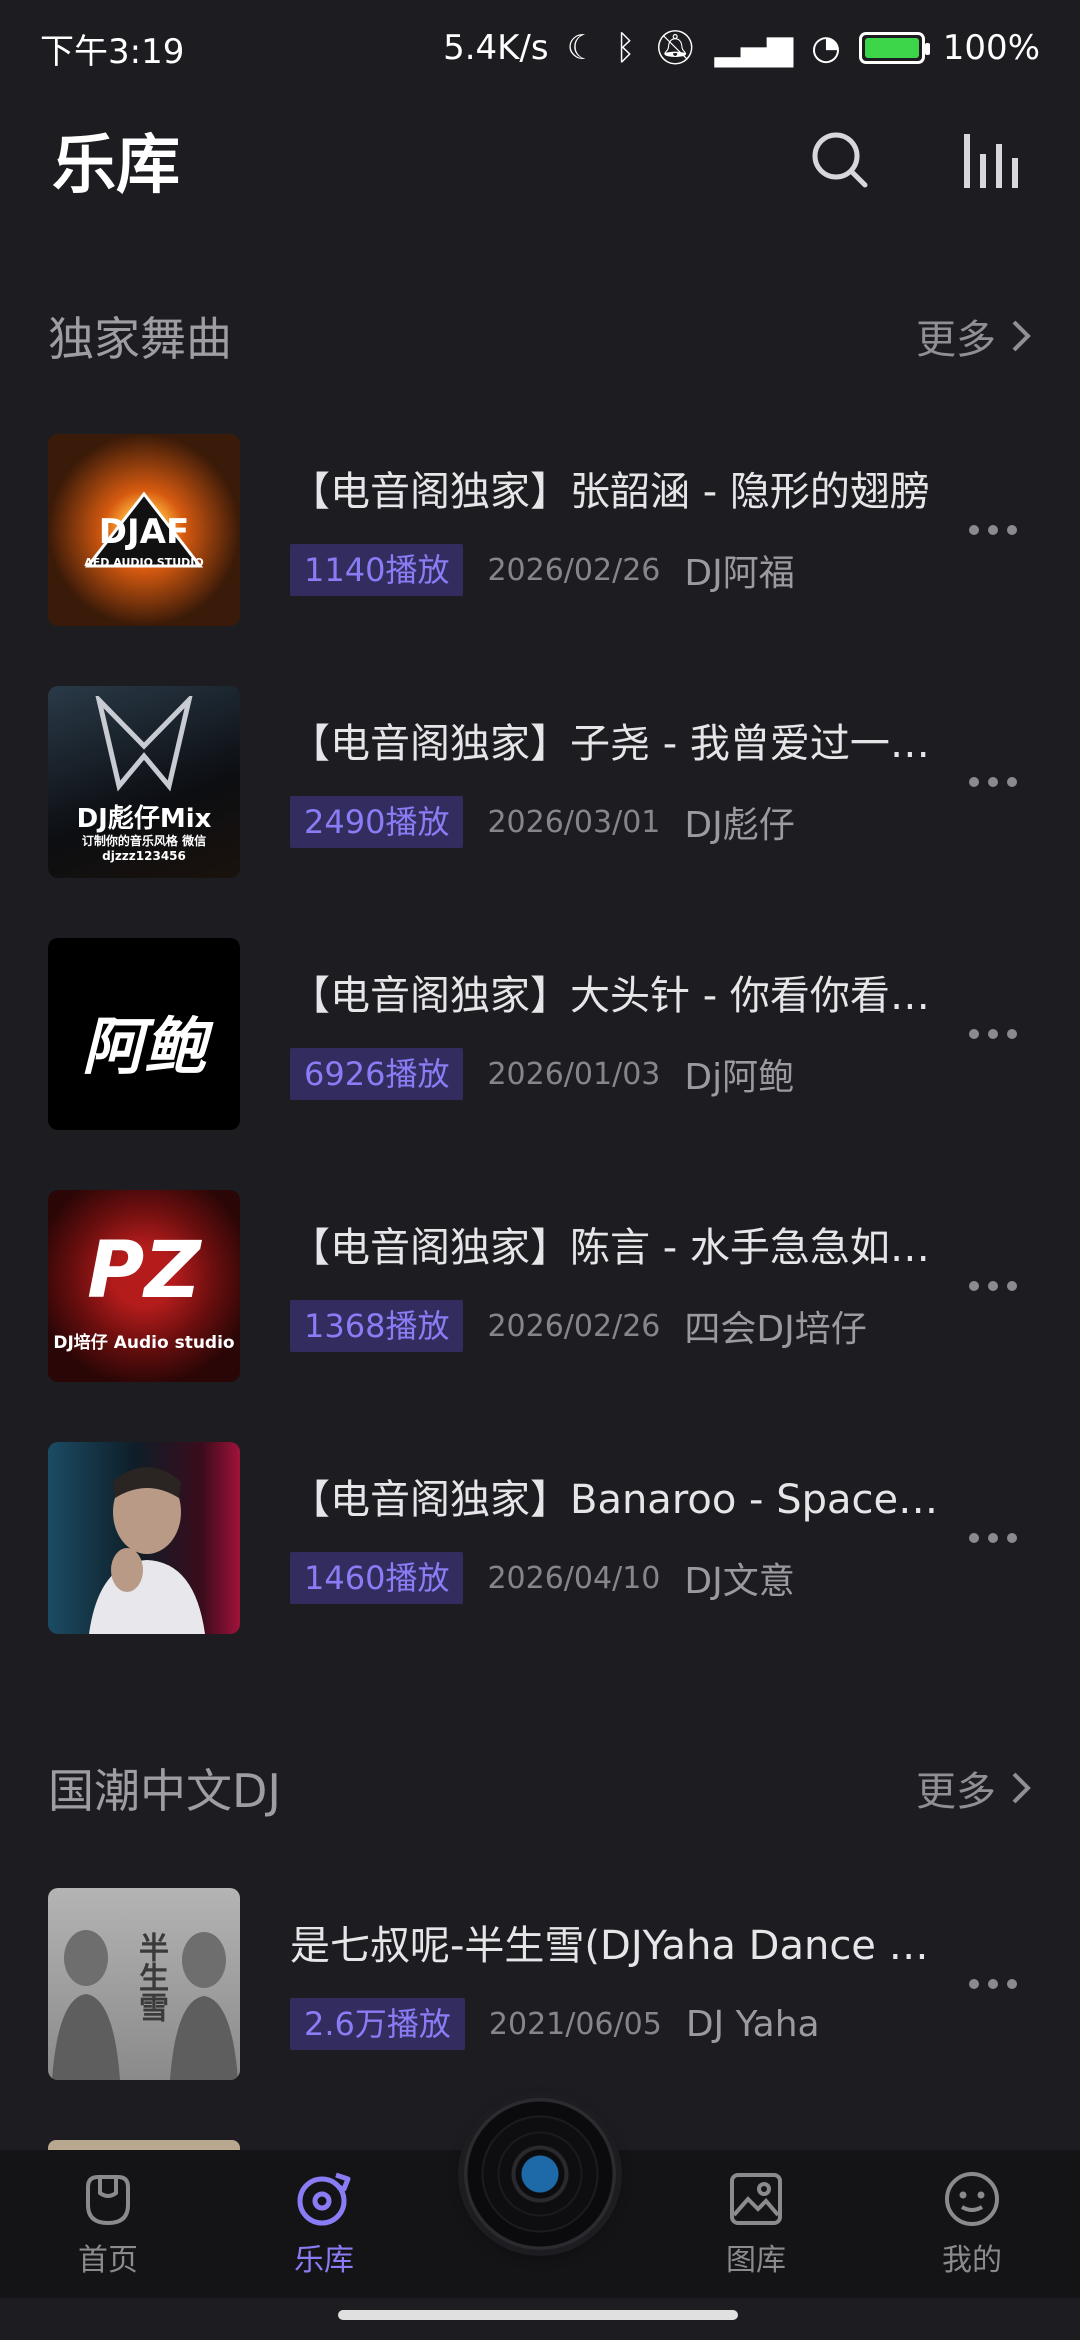  What do you see at coordinates (574, 1578) in the screenshot?
I see `track-date: 2026/04/10` at bounding box center [574, 1578].